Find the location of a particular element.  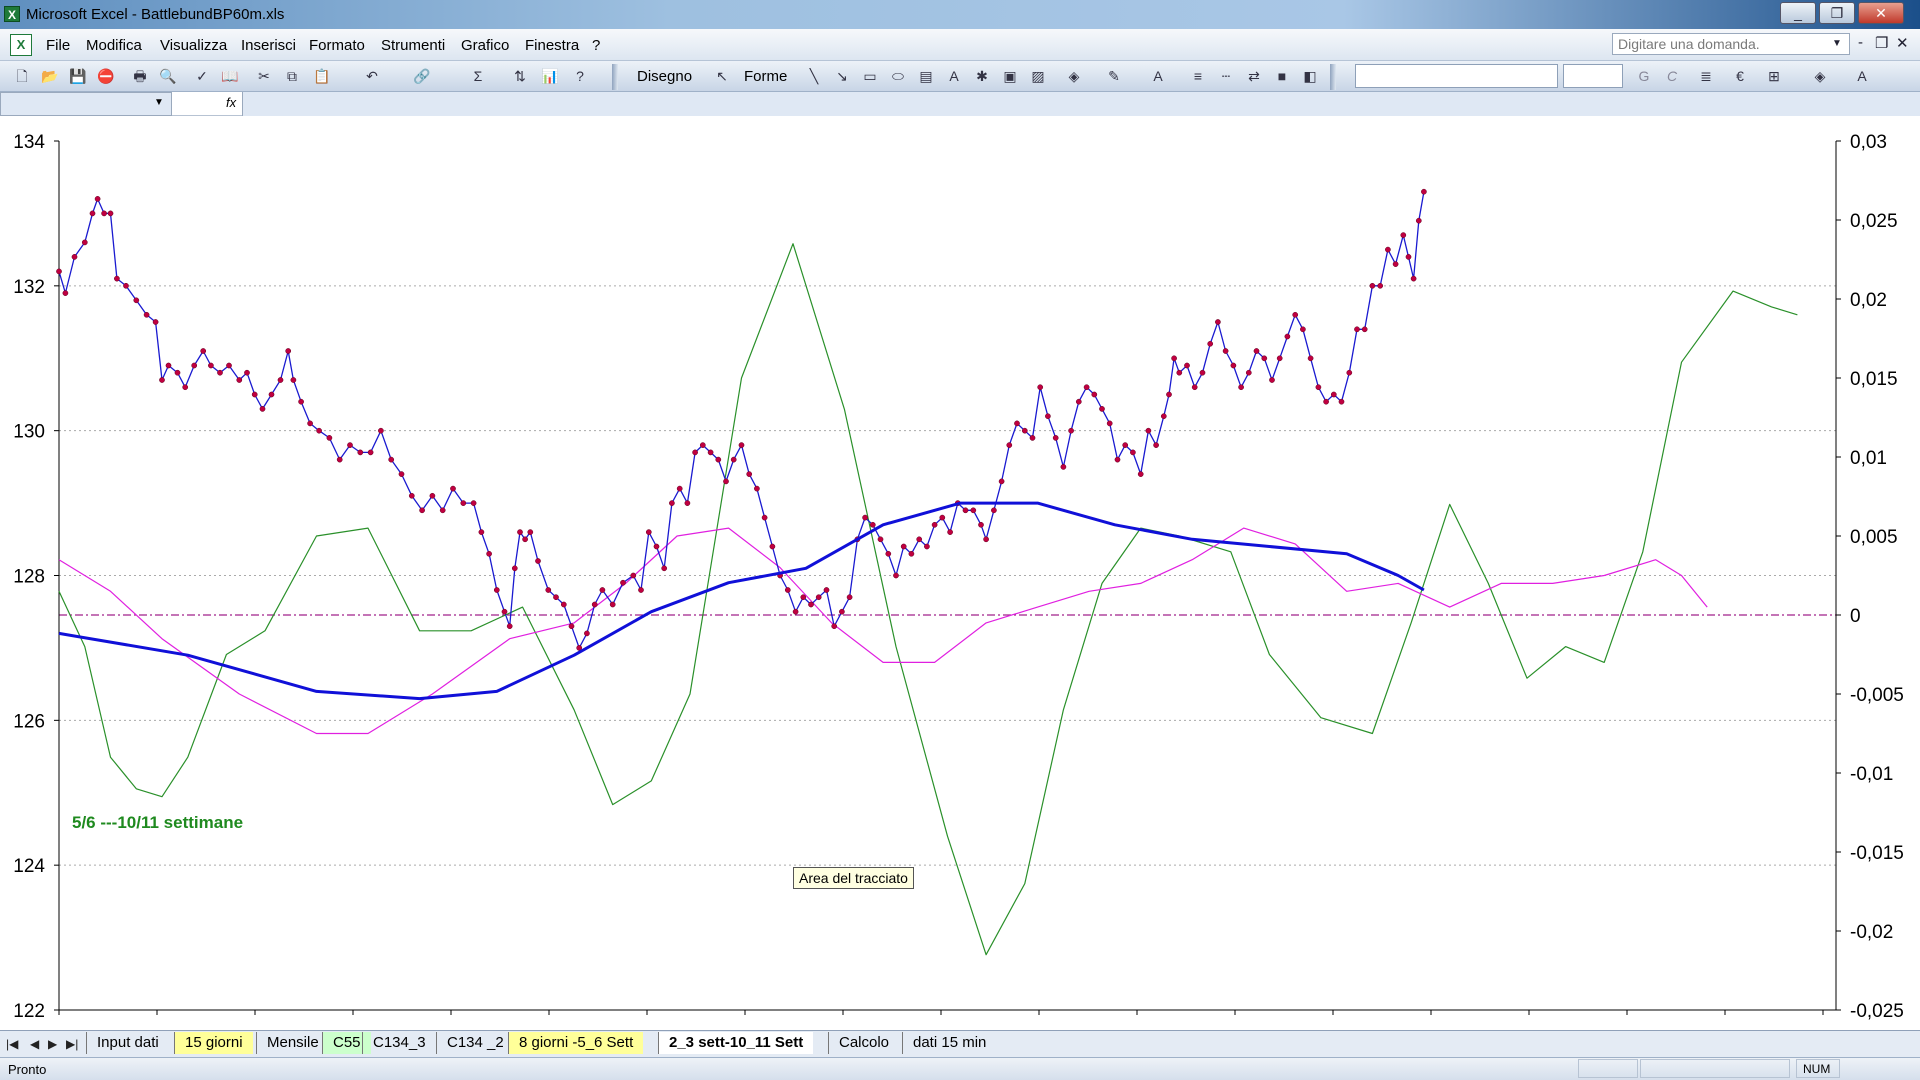

copy-icon: ⧉ is located at coordinates (292, 76).